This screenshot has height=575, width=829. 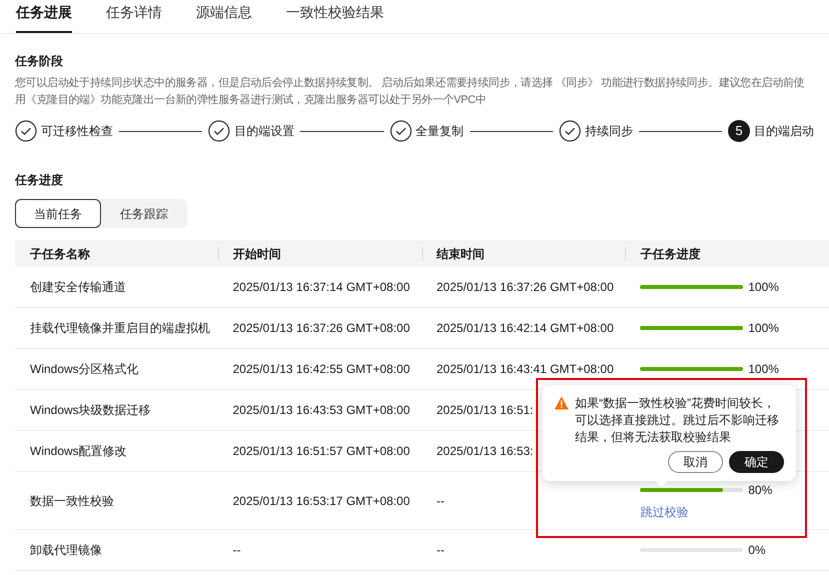 What do you see at coordinates (256, 254) in the screenshot?
I see `column-header: 开始时间` at bounding box center [256, 254].